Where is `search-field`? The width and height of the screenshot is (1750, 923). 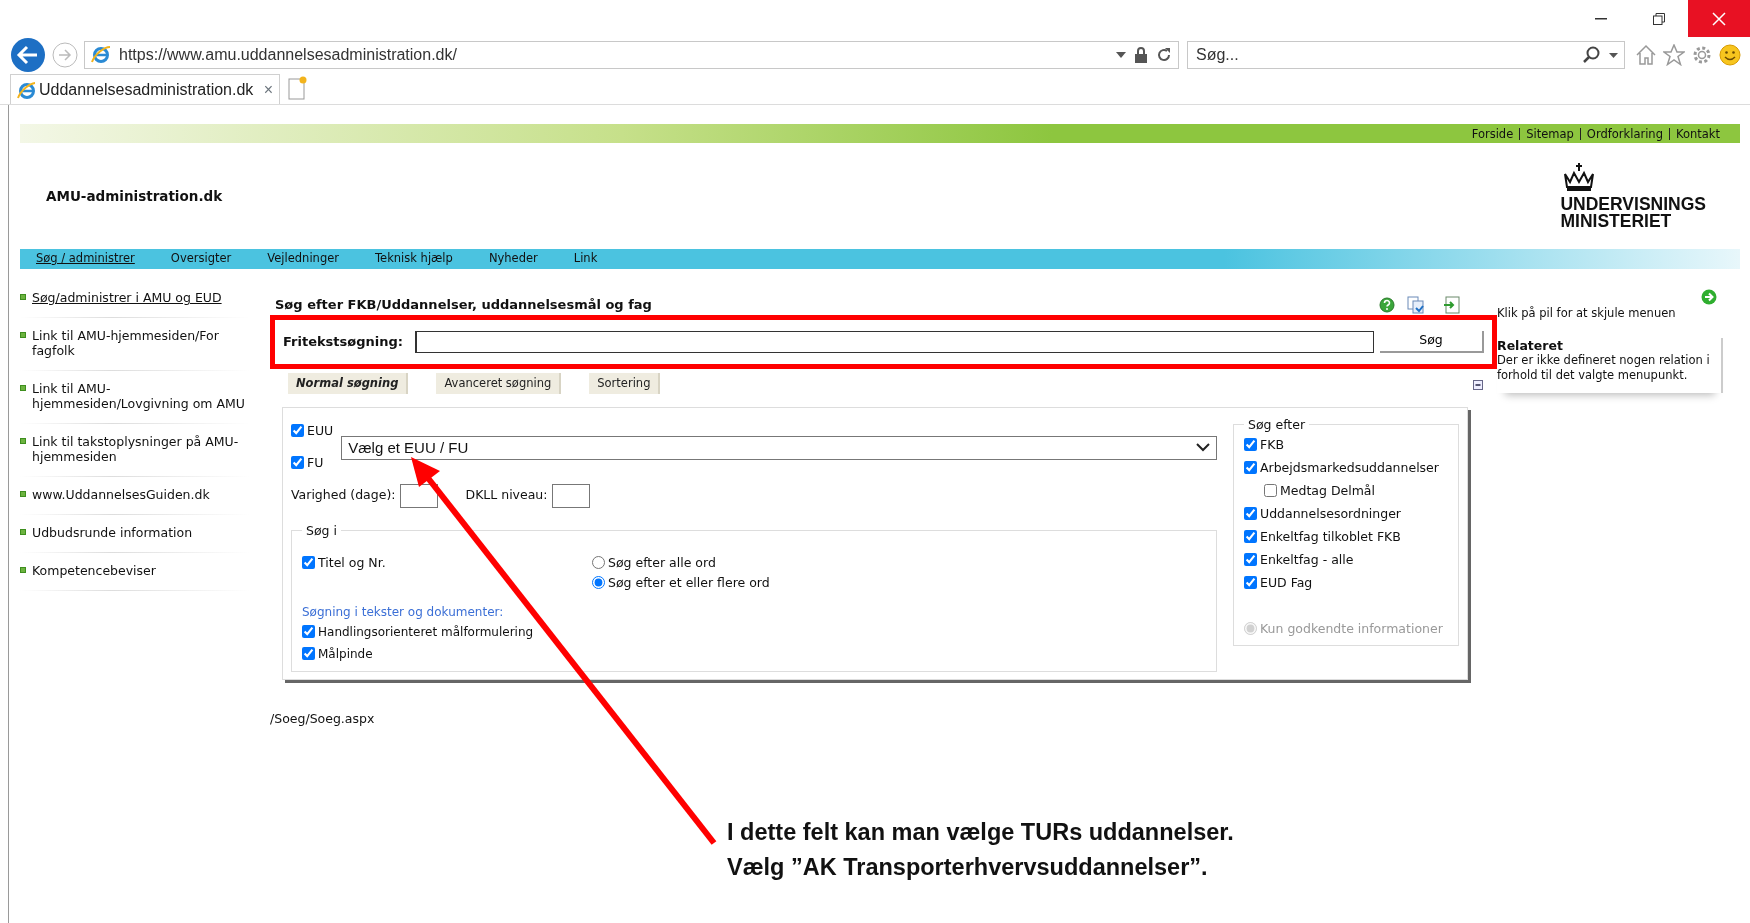 search-field is located at coordinates (894, 341).